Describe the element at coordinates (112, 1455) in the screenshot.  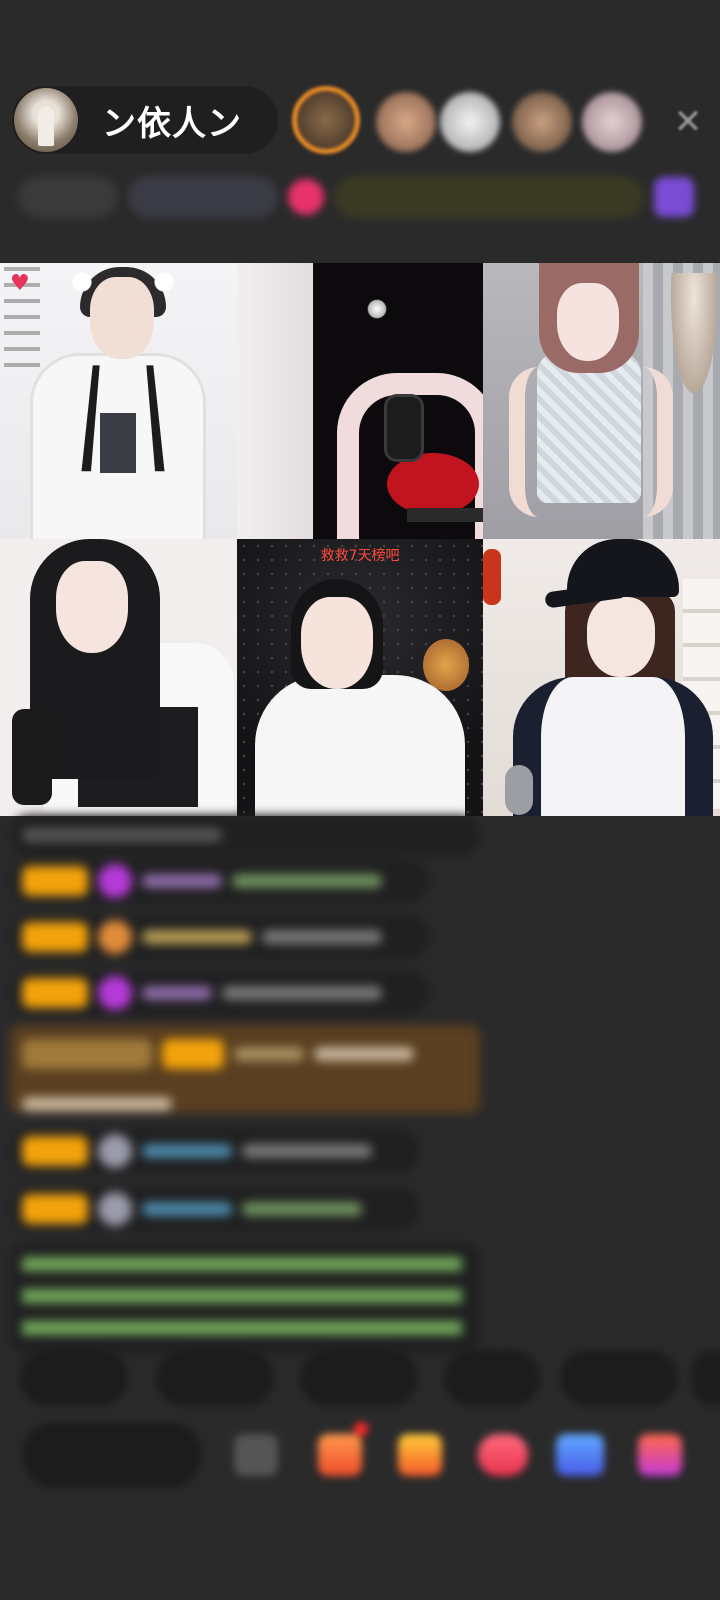
I see `comment-input` at that location.